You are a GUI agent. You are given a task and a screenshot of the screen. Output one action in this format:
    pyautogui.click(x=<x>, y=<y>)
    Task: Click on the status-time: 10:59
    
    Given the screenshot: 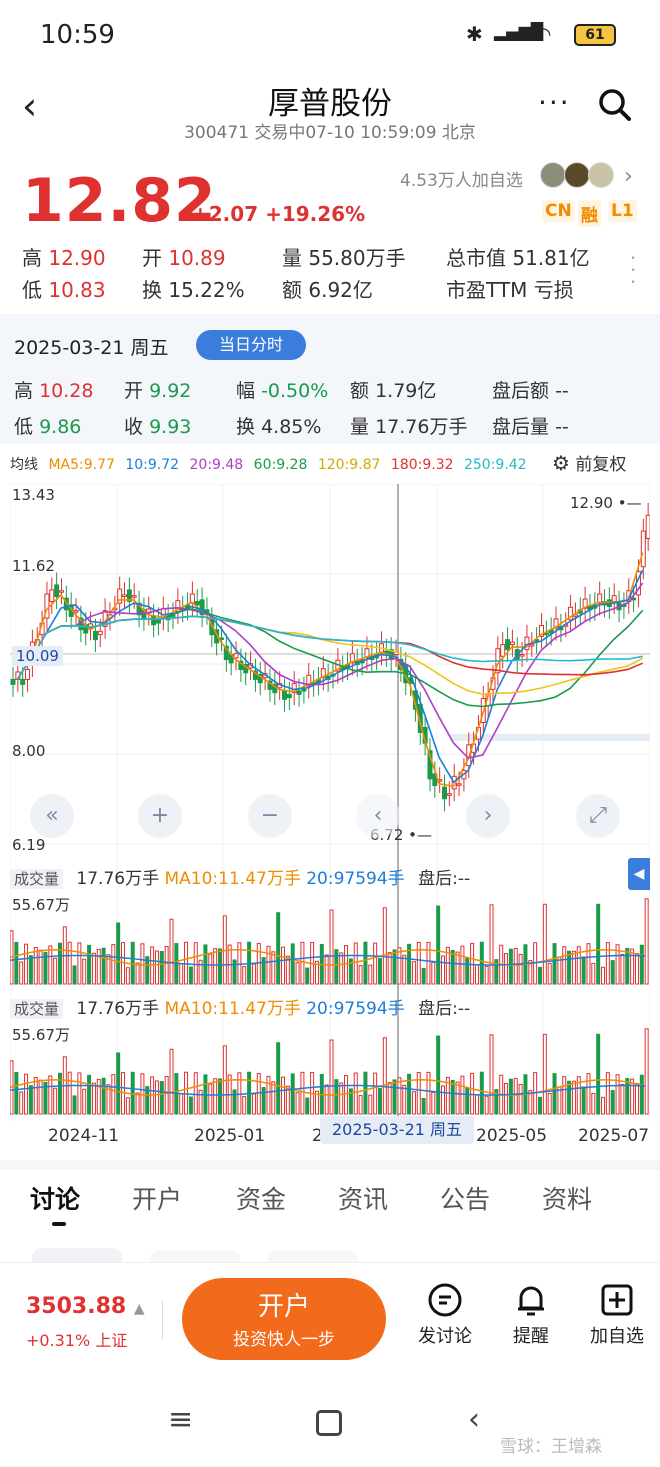 What is the action you would take?
    pyautogui.click(x=77, y=35)
    